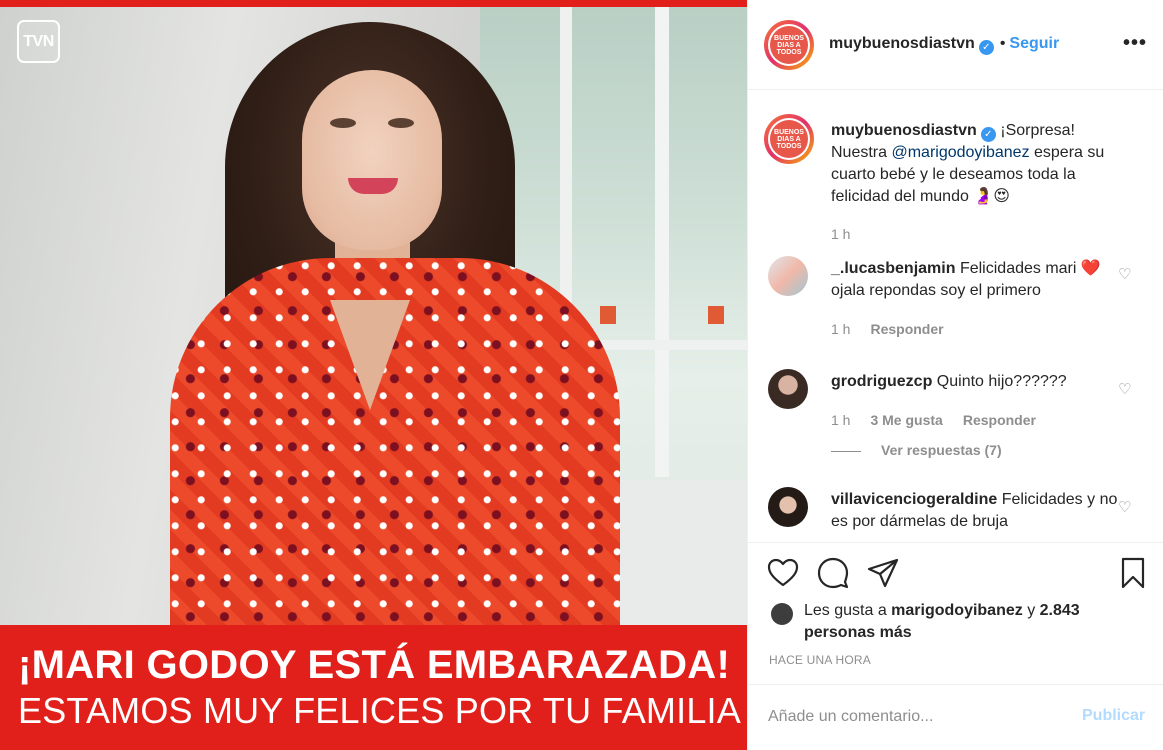 The width and height of the screenshot is (1163, 750). I want to click on like-heart-icon, so click(783, 573).